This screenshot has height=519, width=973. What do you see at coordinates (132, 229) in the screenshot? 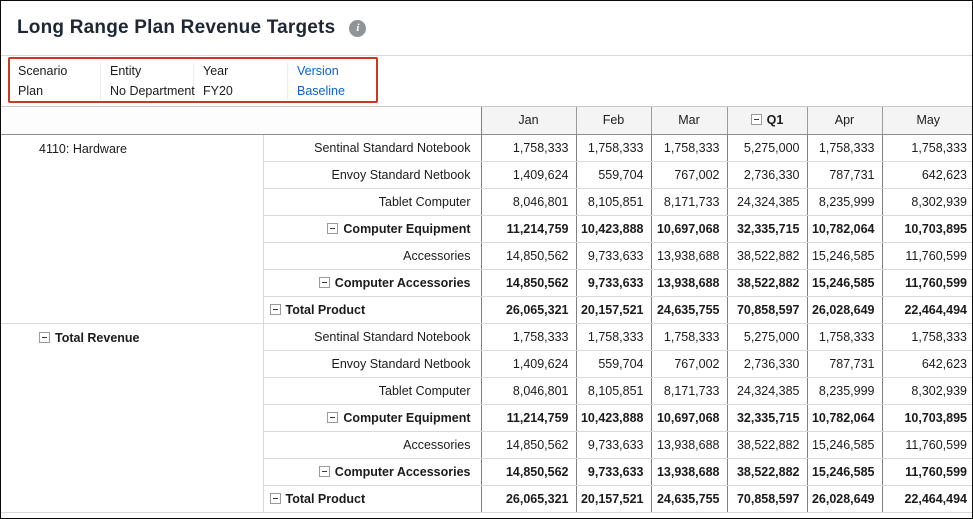
I see `row-group-header: 4110: Hardware` at bounding box center [132, 229].